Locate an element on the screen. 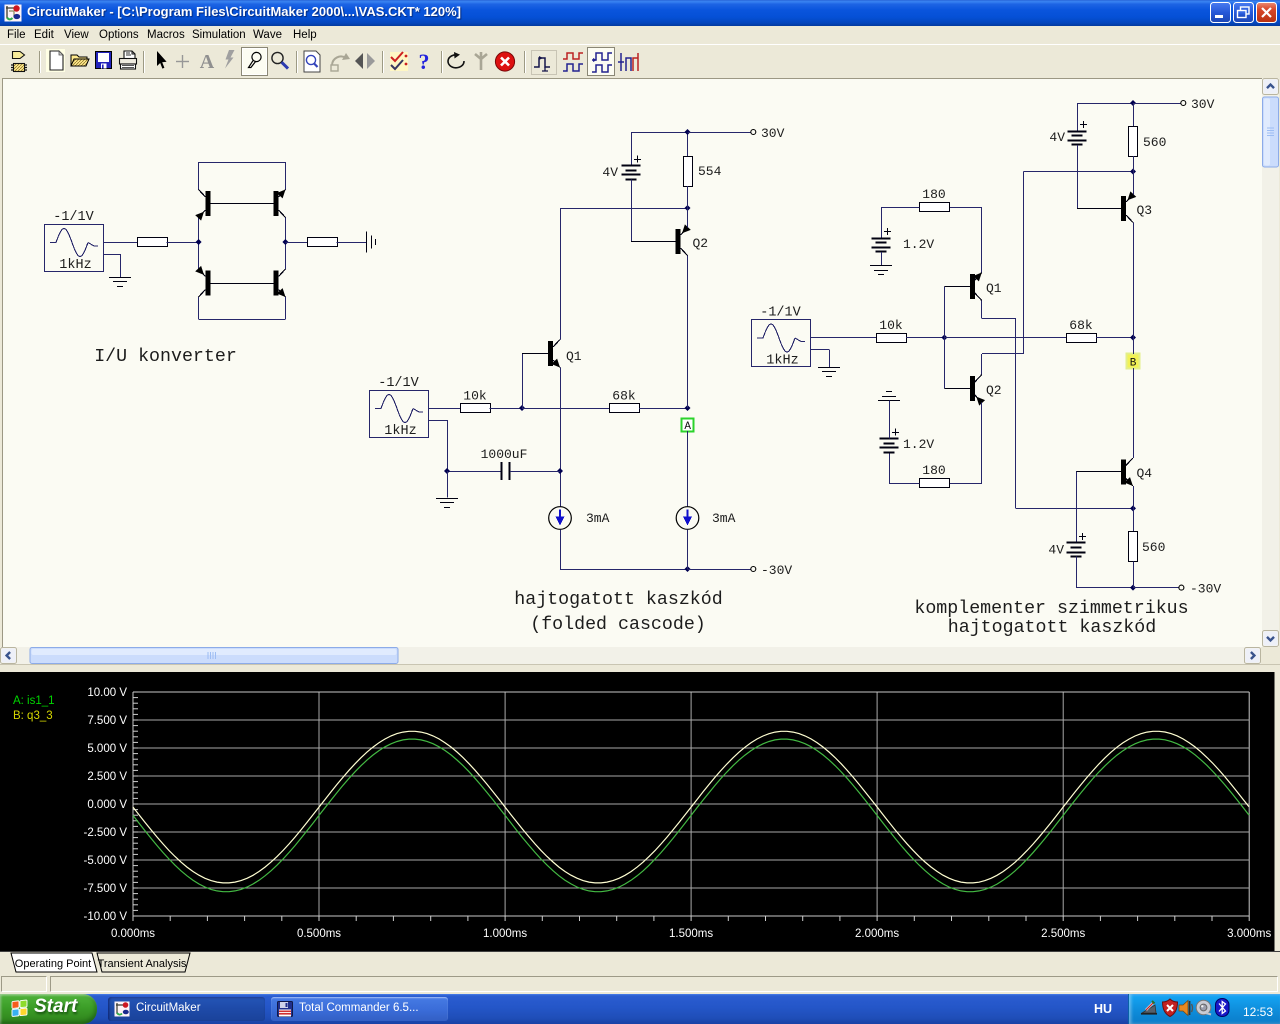  svg-text: 2.500 V is located at coordinates (107, 777).